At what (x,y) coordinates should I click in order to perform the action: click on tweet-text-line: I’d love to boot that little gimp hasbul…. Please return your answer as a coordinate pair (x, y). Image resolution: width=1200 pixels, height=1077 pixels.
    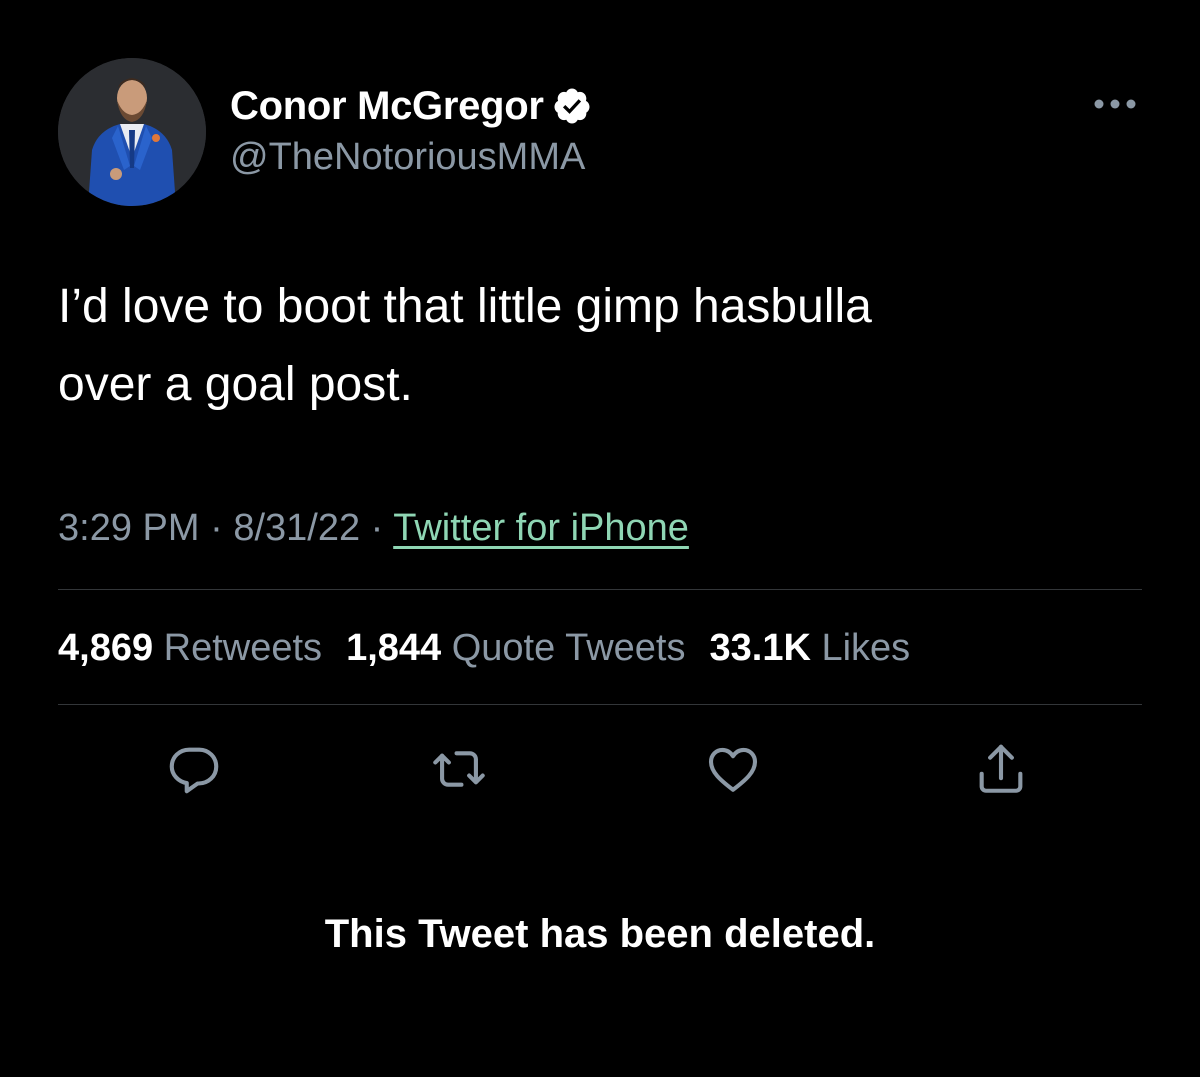
    Looking at the image, I should click on (465, 306).